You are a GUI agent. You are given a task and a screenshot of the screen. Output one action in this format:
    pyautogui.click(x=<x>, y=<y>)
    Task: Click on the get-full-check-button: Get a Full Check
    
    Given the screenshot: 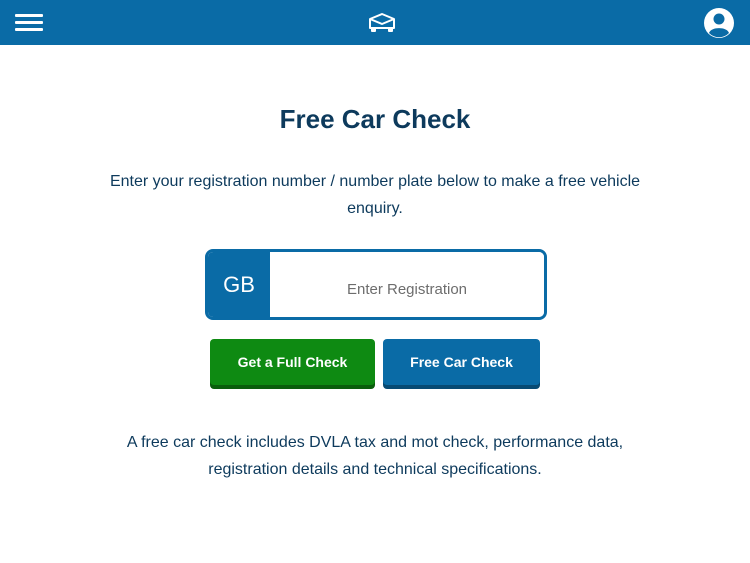 What is the action you would take?
    pyautogui.click(x=292, y=362)
    